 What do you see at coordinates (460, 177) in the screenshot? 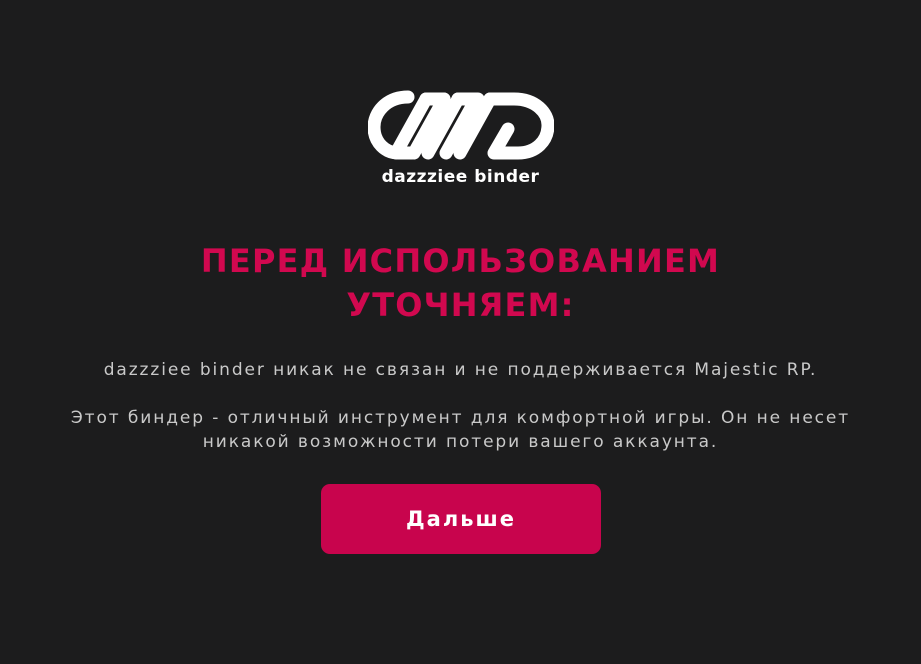
I see `app-name: dazzziee binder` at bounding box center [460, 177].